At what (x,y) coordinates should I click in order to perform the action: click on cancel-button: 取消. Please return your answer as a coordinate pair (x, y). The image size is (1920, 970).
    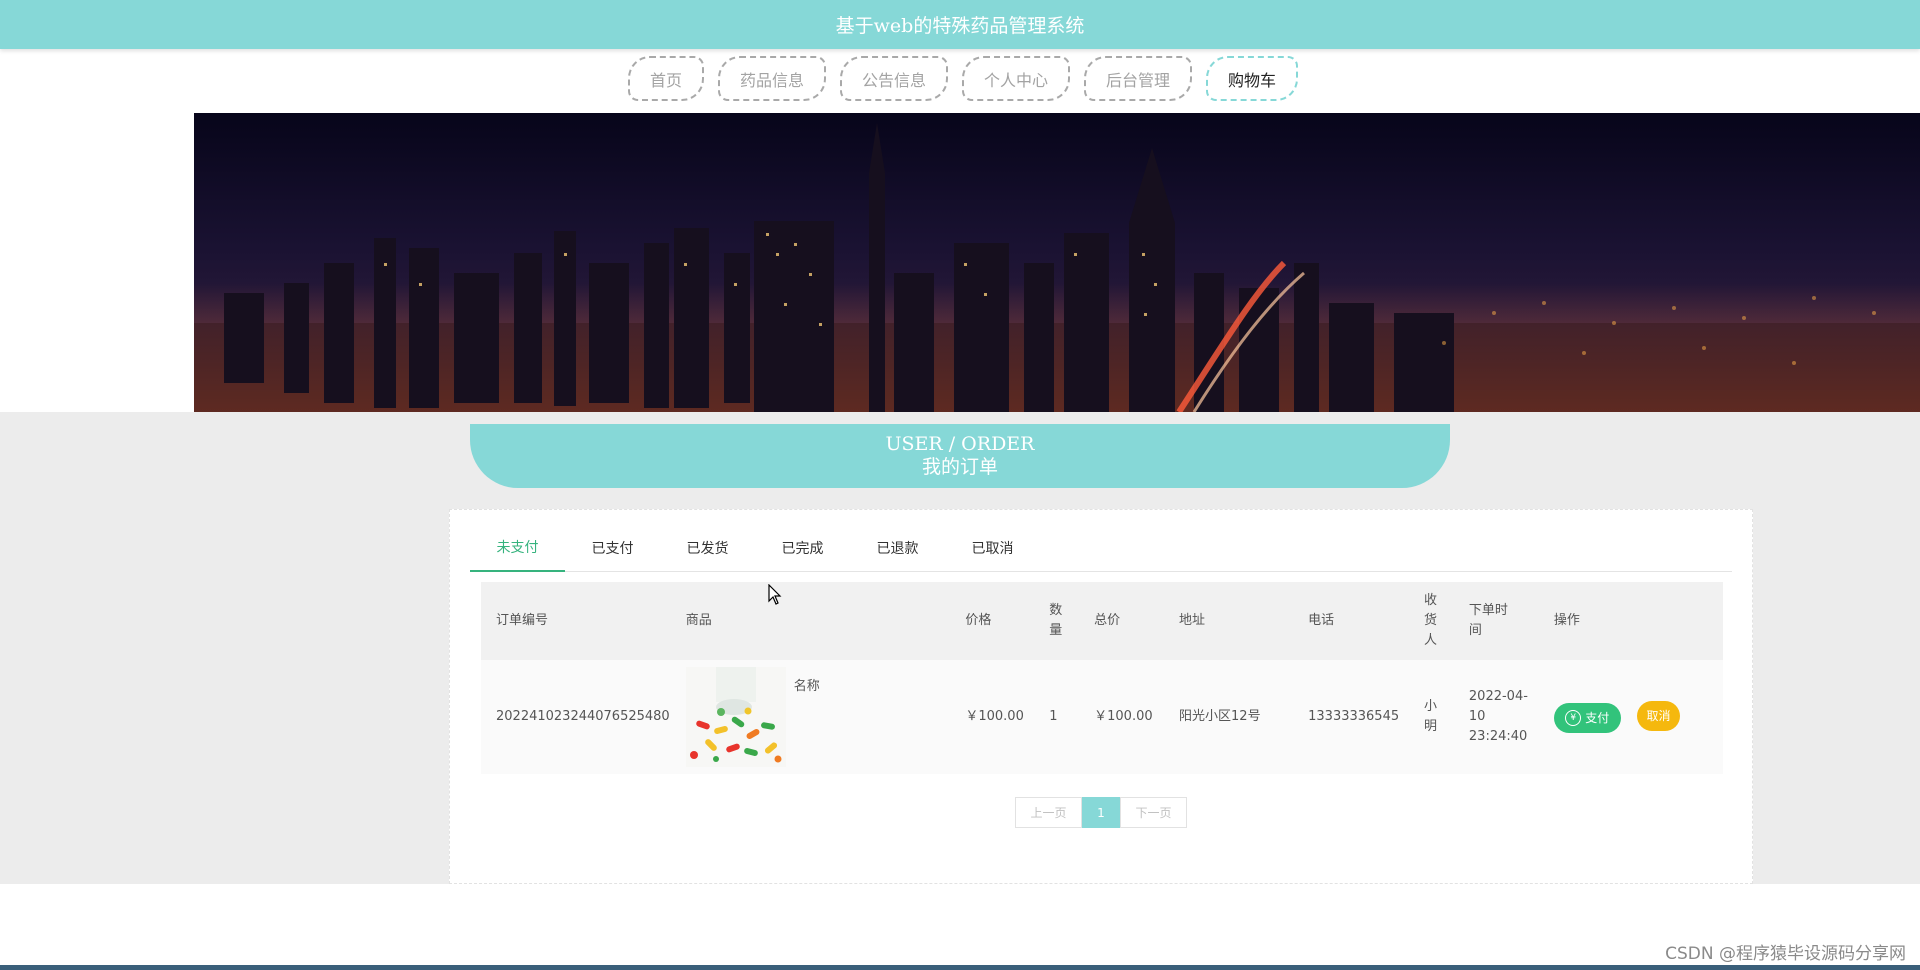
    Looking at the image, I should click on (1658, 716).